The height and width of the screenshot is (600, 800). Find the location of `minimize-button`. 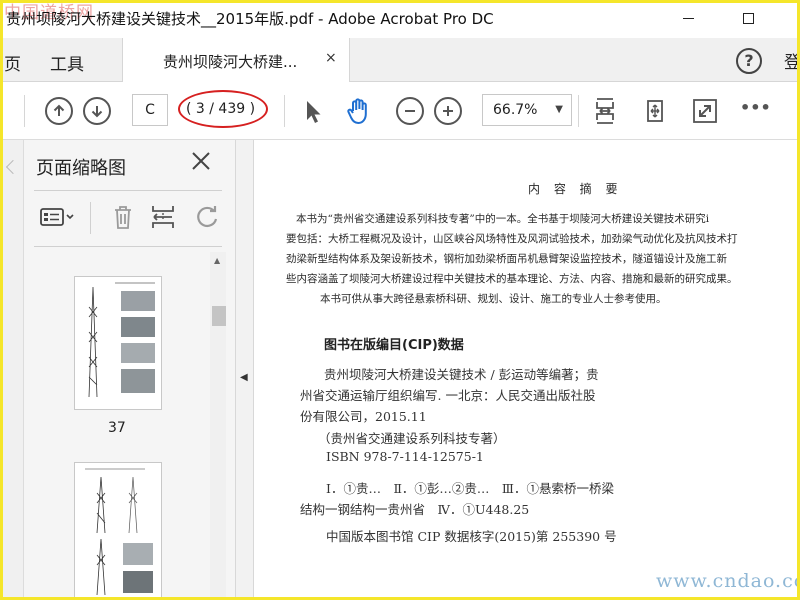

minimize-button is located at coordinates (688, 18).